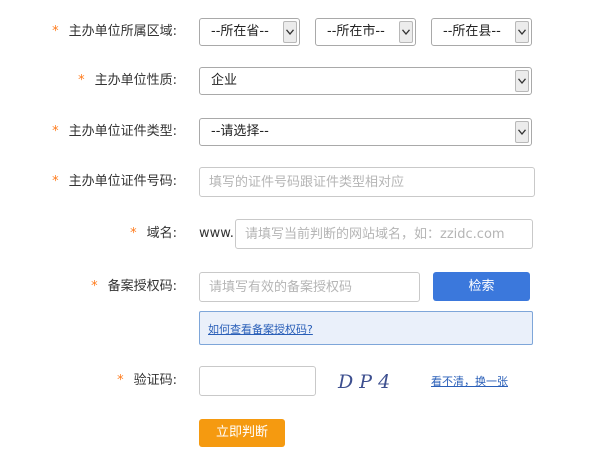  I want to click on city-select: --所在市--, so click(365, 32).